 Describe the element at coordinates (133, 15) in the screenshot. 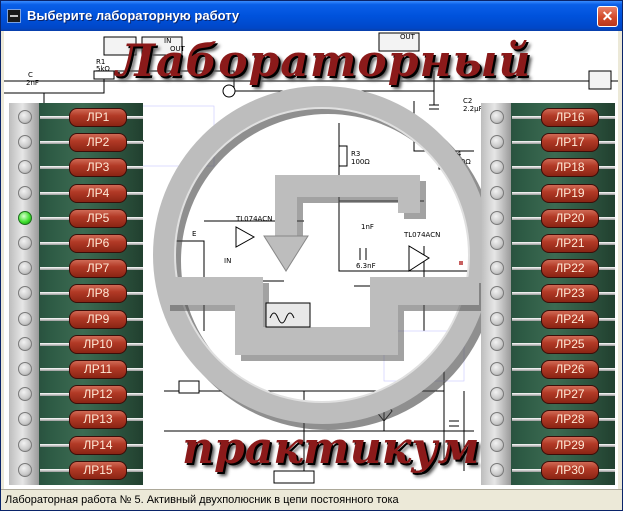

I see `window-title: Выберите лабораторную работу` at that location.